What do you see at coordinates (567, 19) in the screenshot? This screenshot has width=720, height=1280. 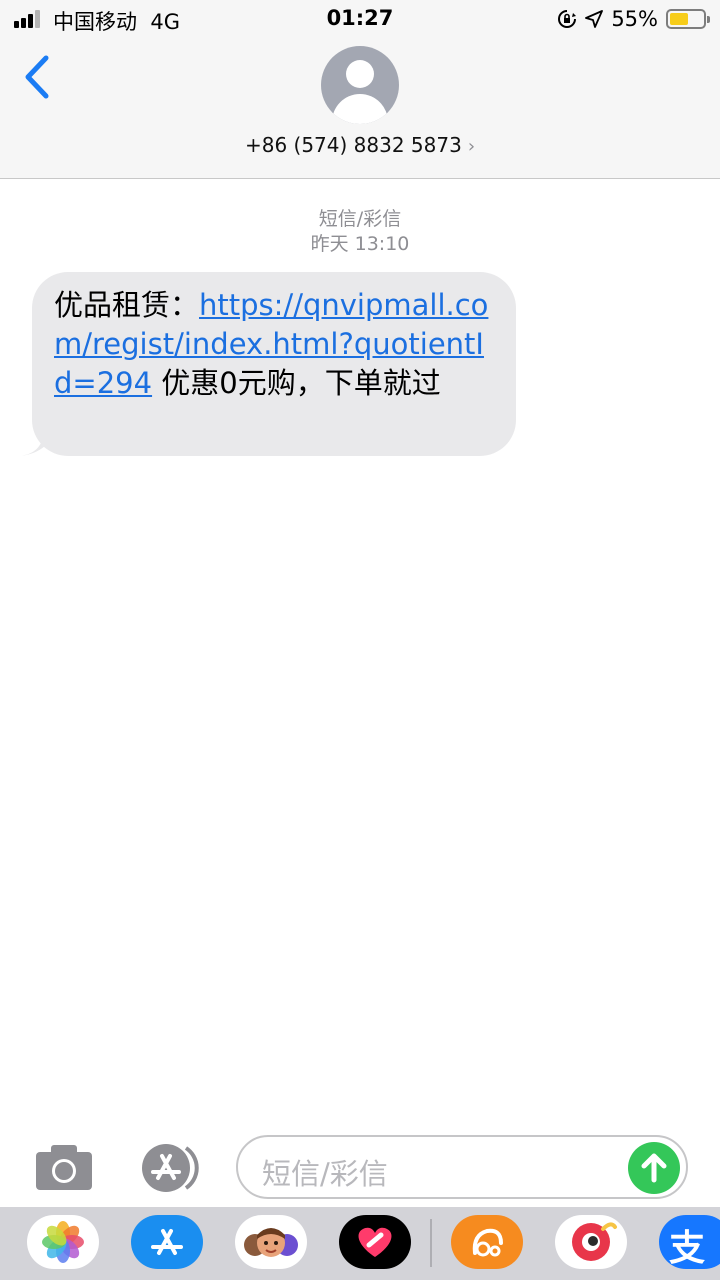 I see `rotation-lock-icon` at bounding box center [567, 19].